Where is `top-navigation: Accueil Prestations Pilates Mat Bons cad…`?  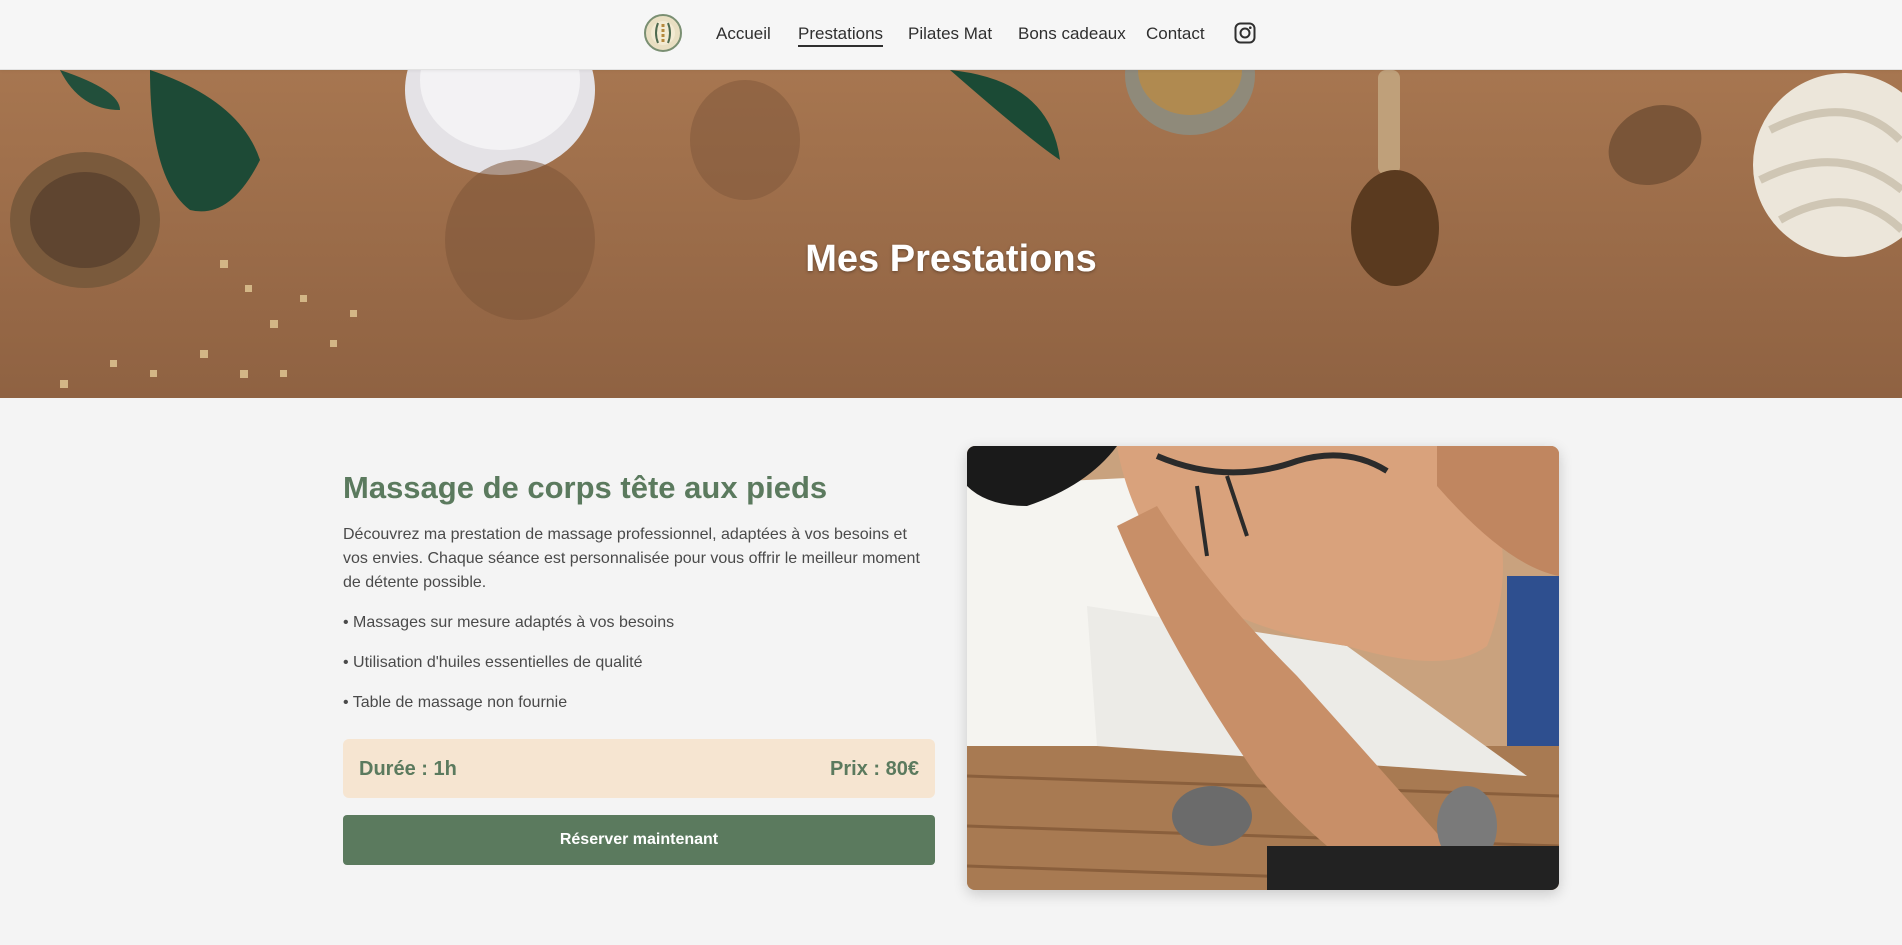
top-navigation: Accueil Prestations Pilates Mat Bons cad… is located at coordinates (951, 35).